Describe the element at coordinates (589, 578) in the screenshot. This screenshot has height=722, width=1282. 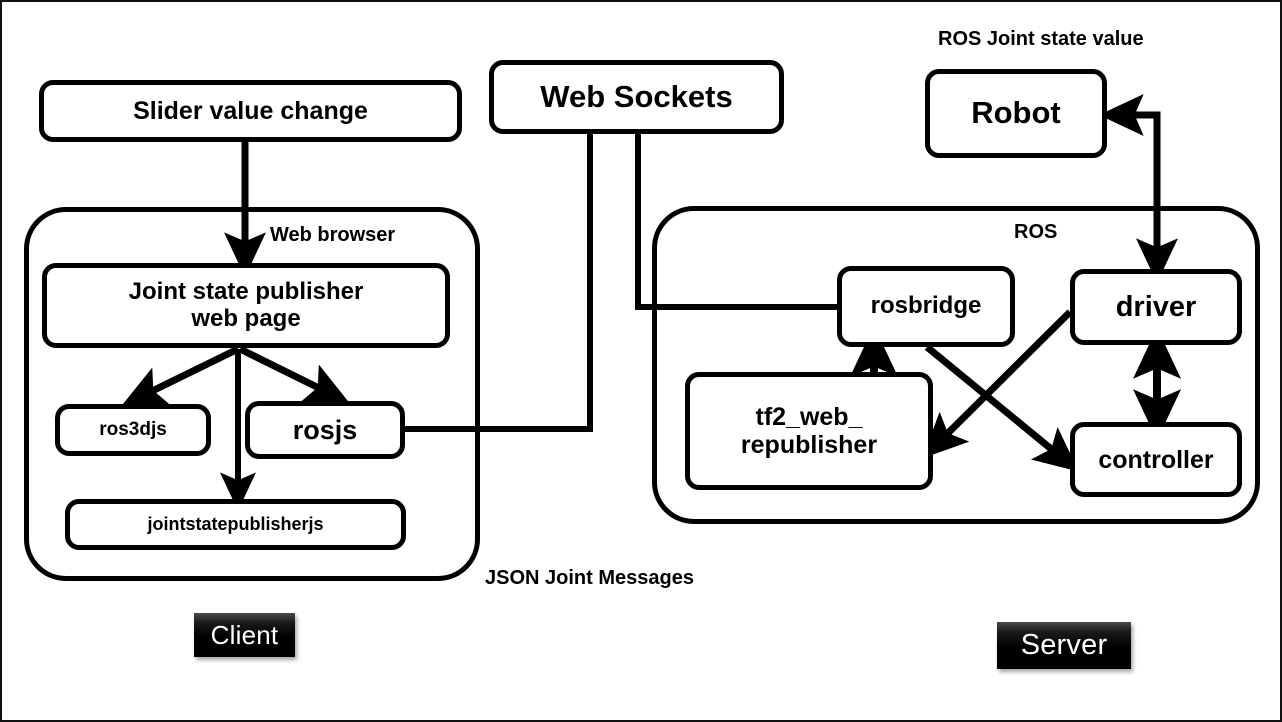
I see `annotation-json-joint-messages: JSON Joint Messages` at that location.